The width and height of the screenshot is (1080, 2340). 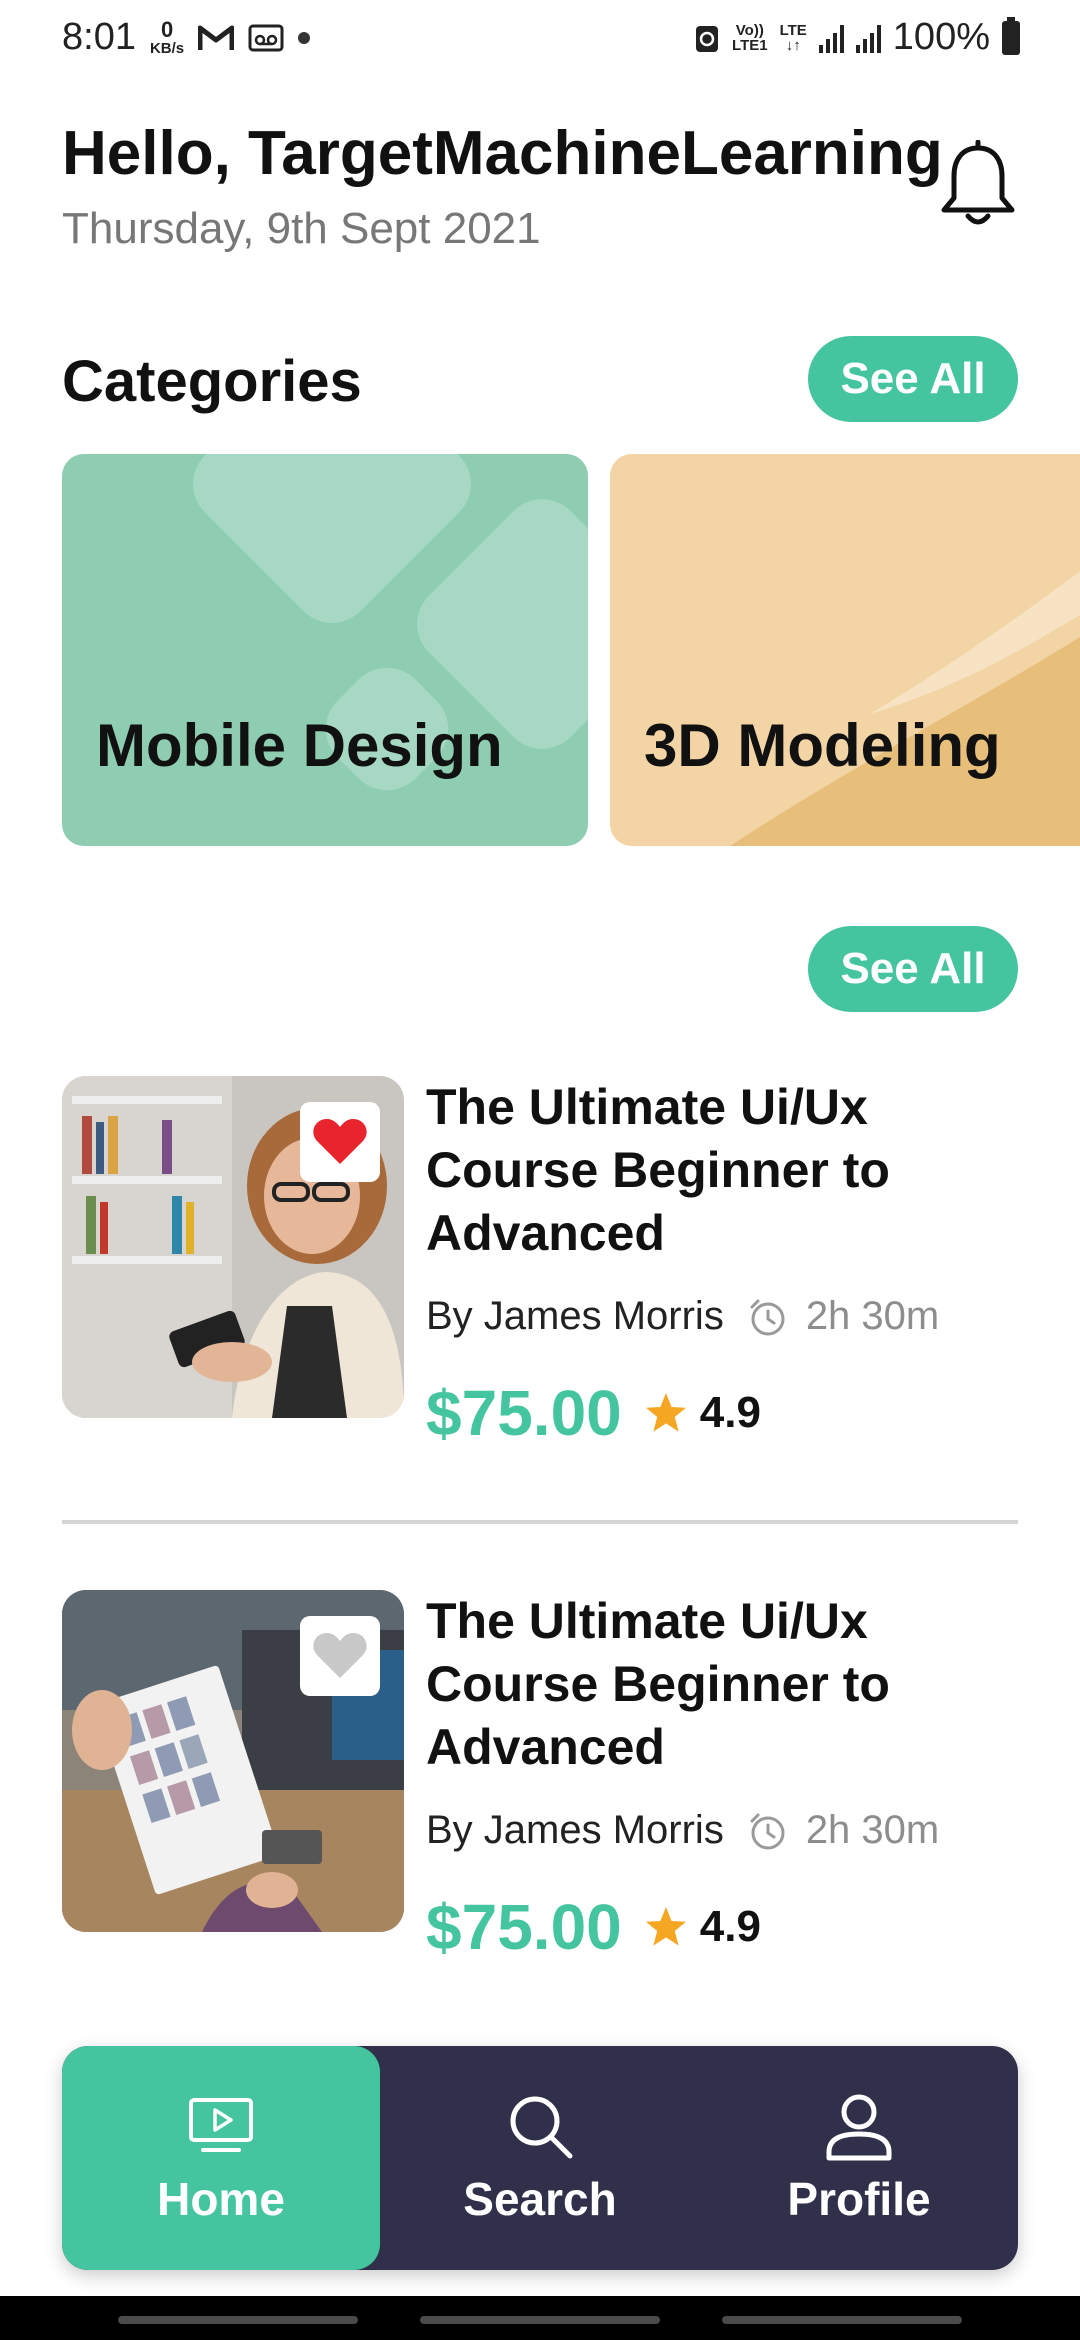 I want to click on volte-indicator: Vo)) LTE1, so click(x=750, y=37).